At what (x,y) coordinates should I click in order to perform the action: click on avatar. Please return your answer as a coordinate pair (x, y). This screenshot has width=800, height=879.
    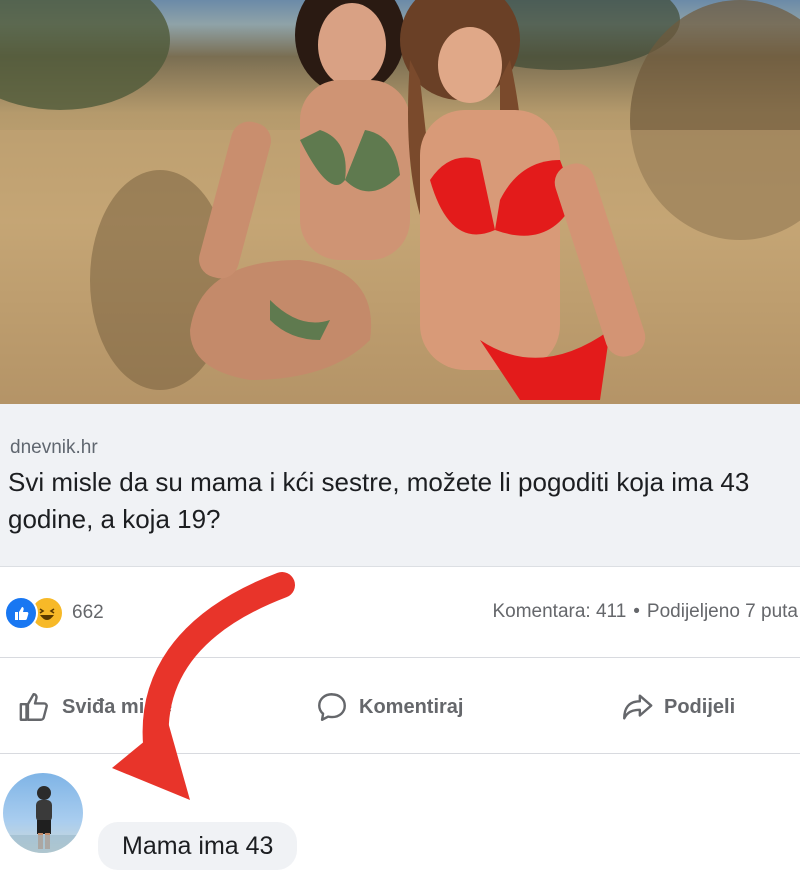
    Looking at the image, I should click on (43, 813).